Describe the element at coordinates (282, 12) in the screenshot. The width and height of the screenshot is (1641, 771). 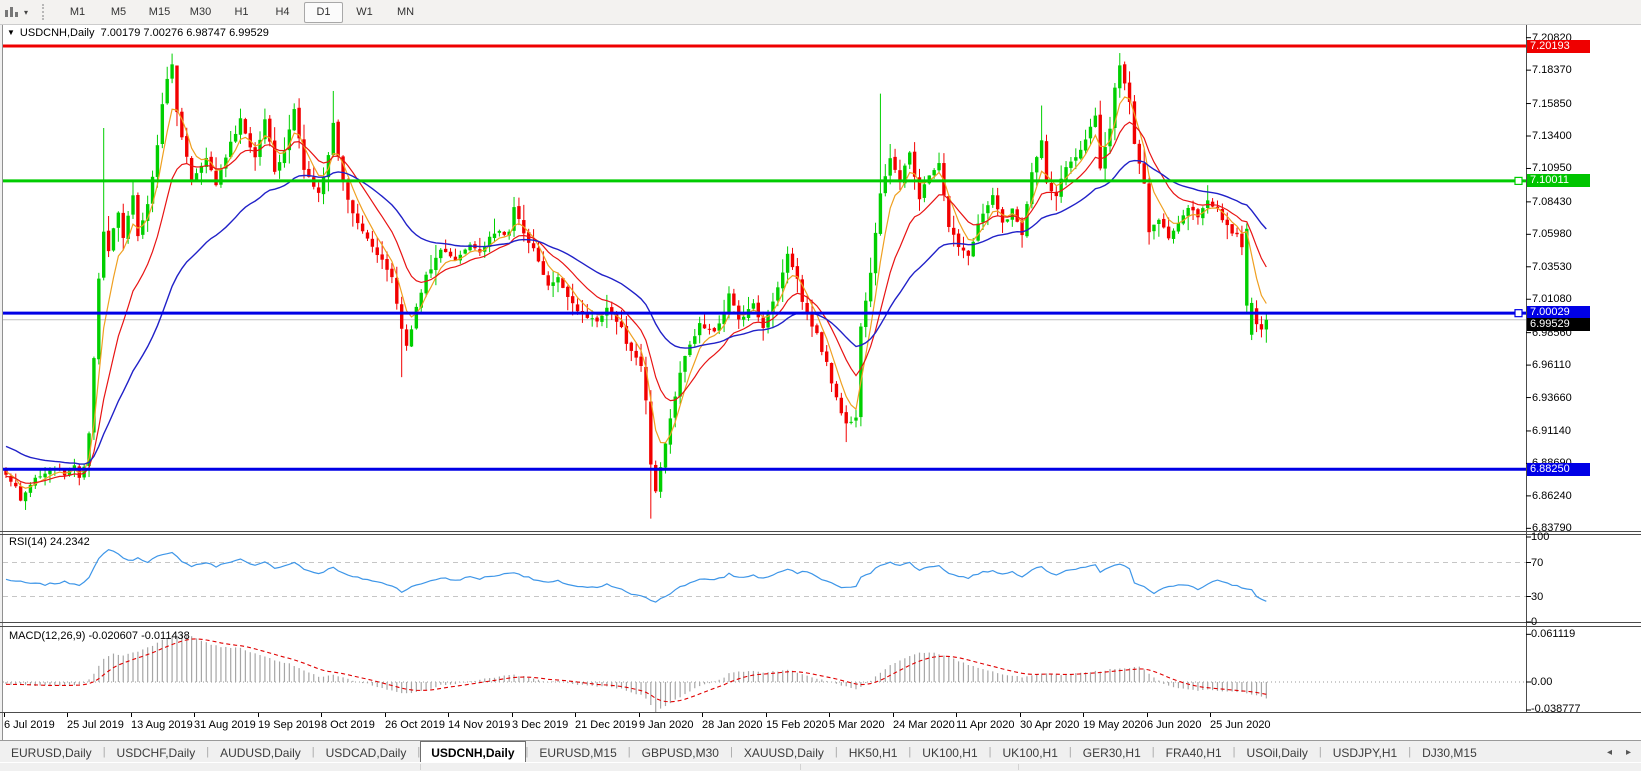
I see `timeframe-button-h4: H4` at that location.